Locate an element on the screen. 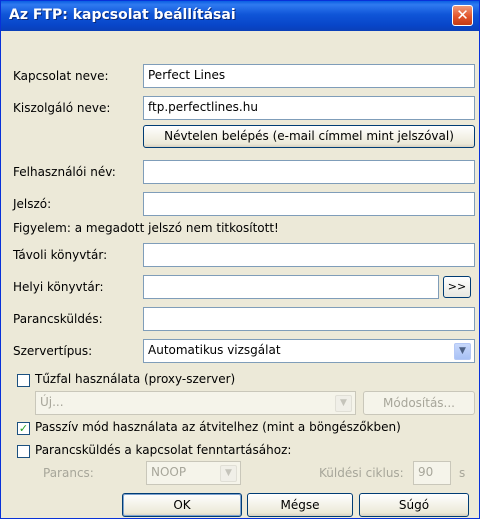 The image size is (480, 519). keepalive-checkbox is located at coordinates (23, 451).